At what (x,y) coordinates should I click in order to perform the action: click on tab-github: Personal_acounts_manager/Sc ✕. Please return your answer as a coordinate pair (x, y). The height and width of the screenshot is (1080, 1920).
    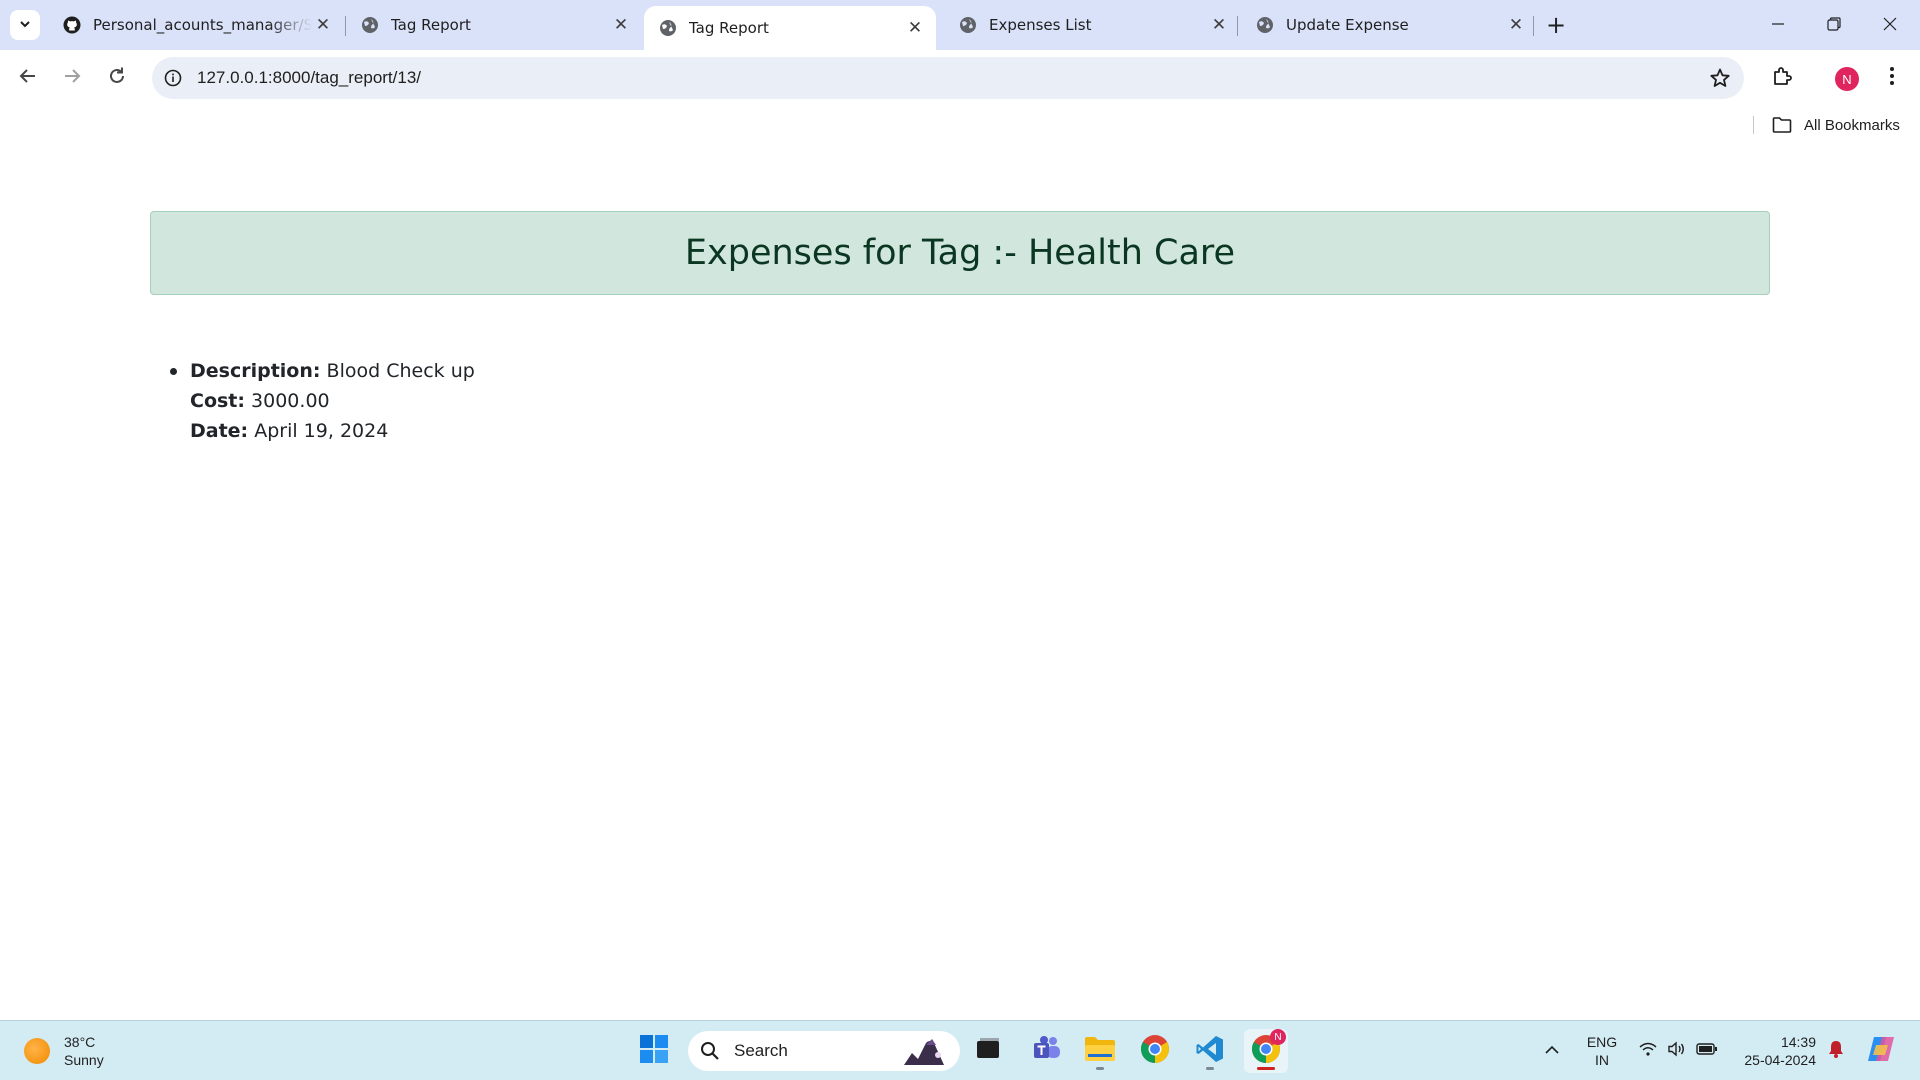
    Looking at the image, I should click on (196, 25).